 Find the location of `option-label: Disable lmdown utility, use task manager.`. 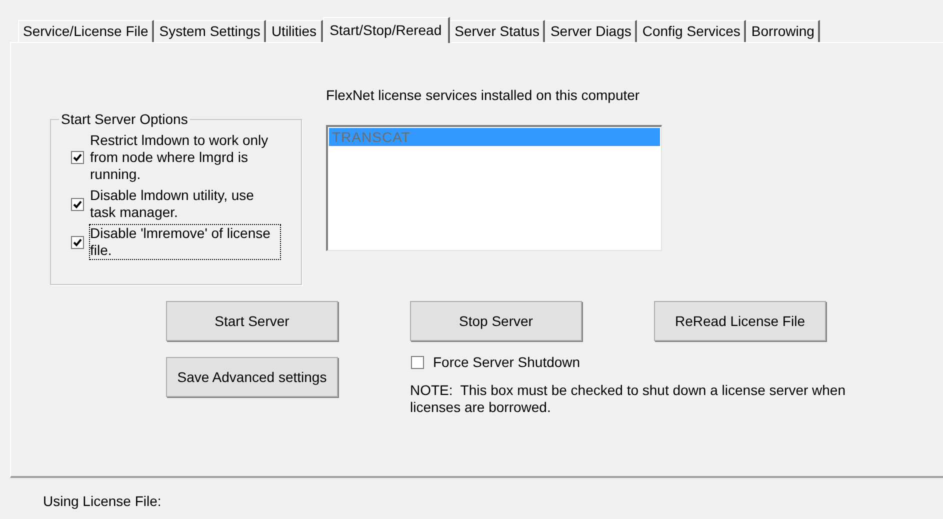

option-label: Disable lmdown utility, use task manager. is located at coordinates (185, 204).